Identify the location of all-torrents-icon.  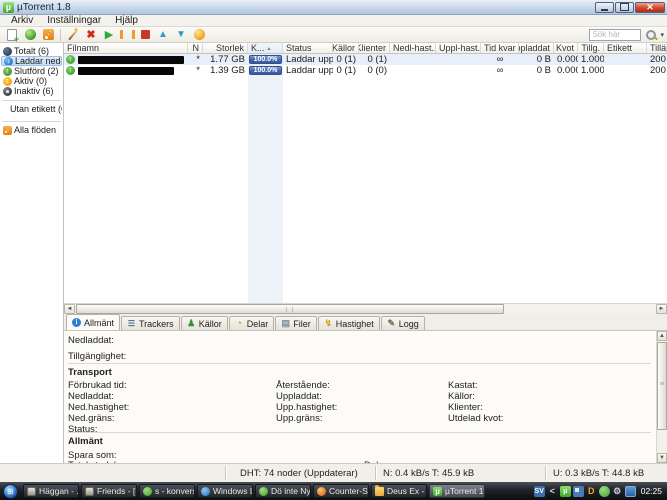
(7, 51).